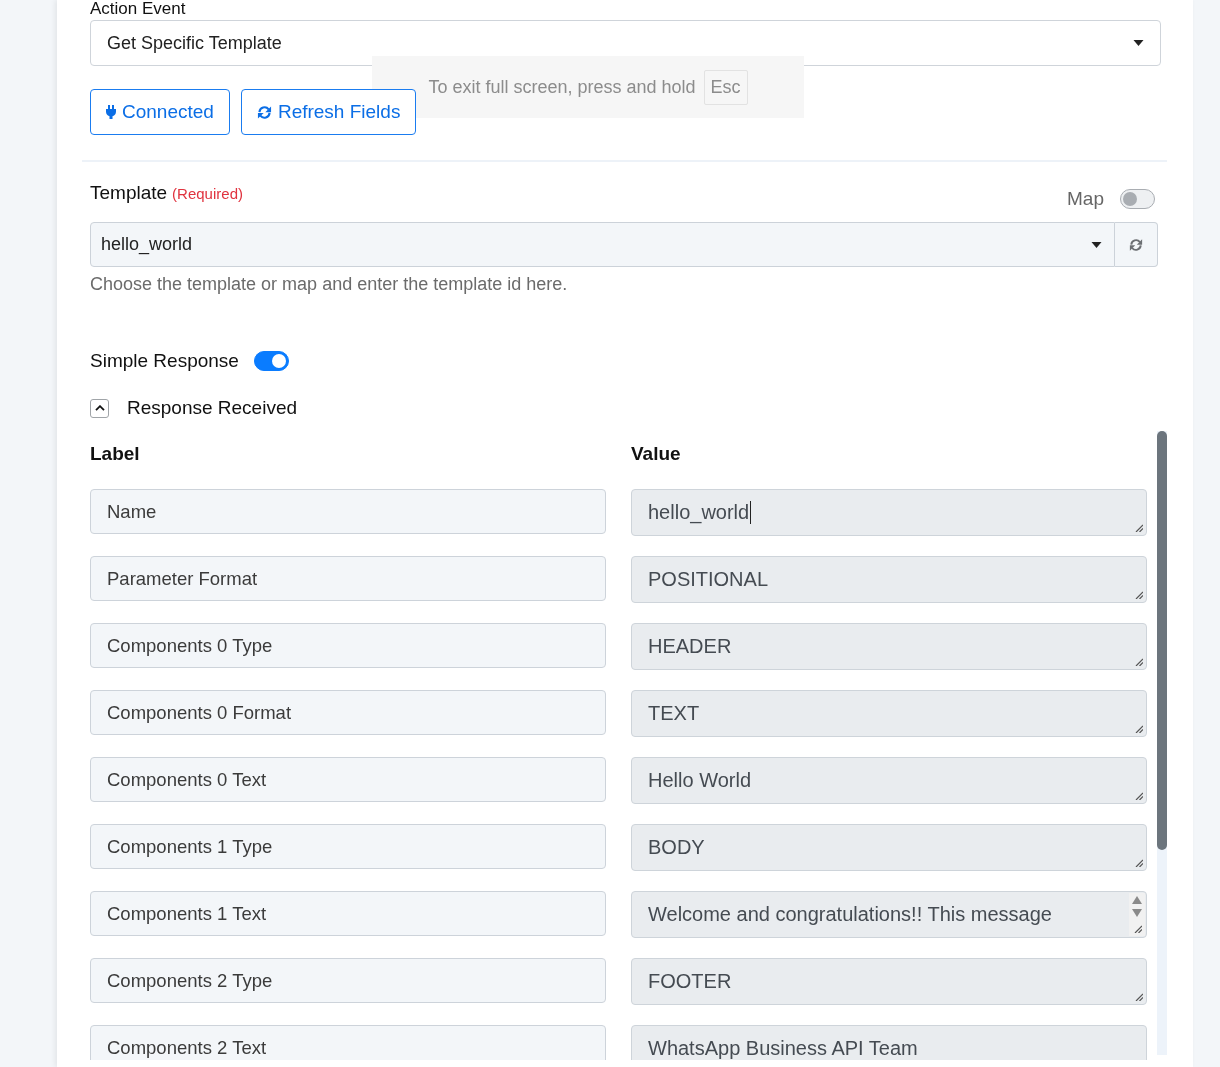 The width and height of the screenshot is (1220, 1067). Describe the element at coordinates (138, 9) in the screenshot. I see `field-label: Action Event` at that location.